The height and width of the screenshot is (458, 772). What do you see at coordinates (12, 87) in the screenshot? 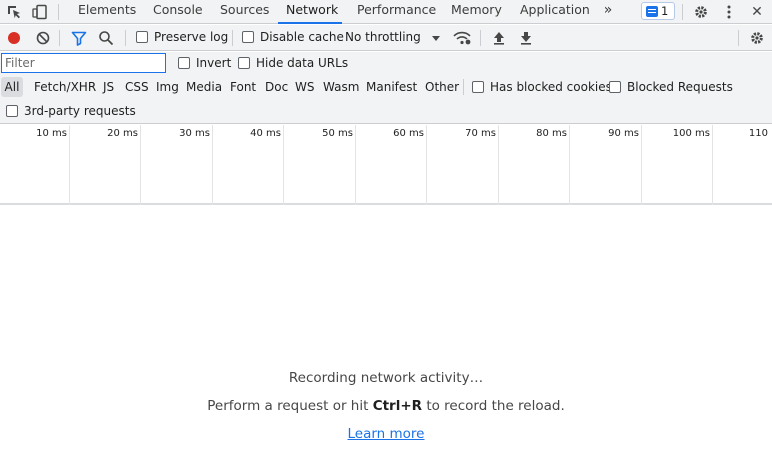
I see `type-filter-all: All` at bounding box center [12, 87].